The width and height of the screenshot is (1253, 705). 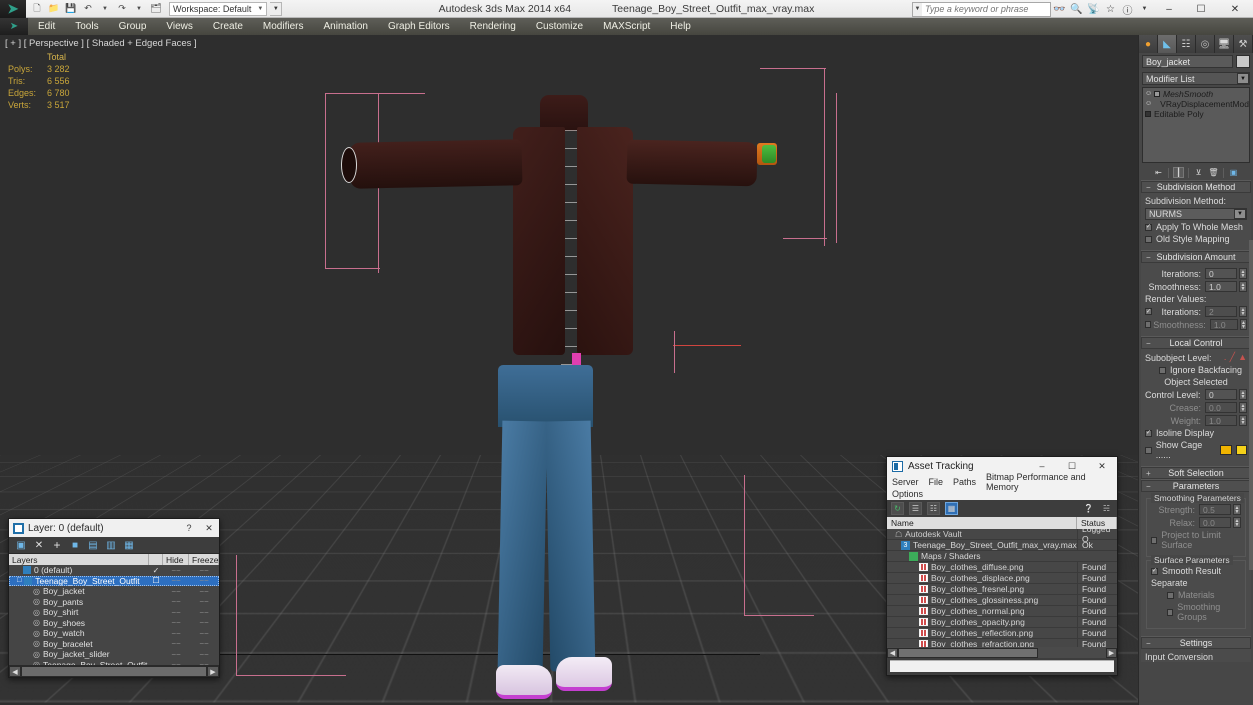 I want to click on table-row: Maps / Shaders, so click(x=1002, y=556).